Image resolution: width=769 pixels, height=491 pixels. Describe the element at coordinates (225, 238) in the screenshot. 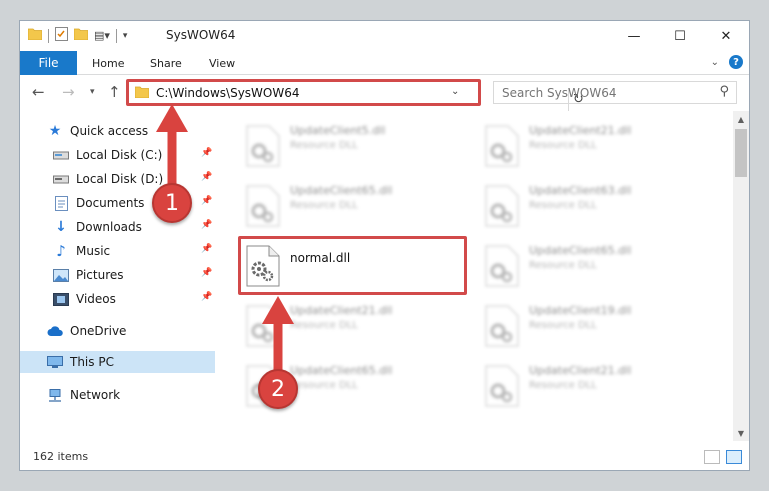

I see `annotation-arrows` at that location.